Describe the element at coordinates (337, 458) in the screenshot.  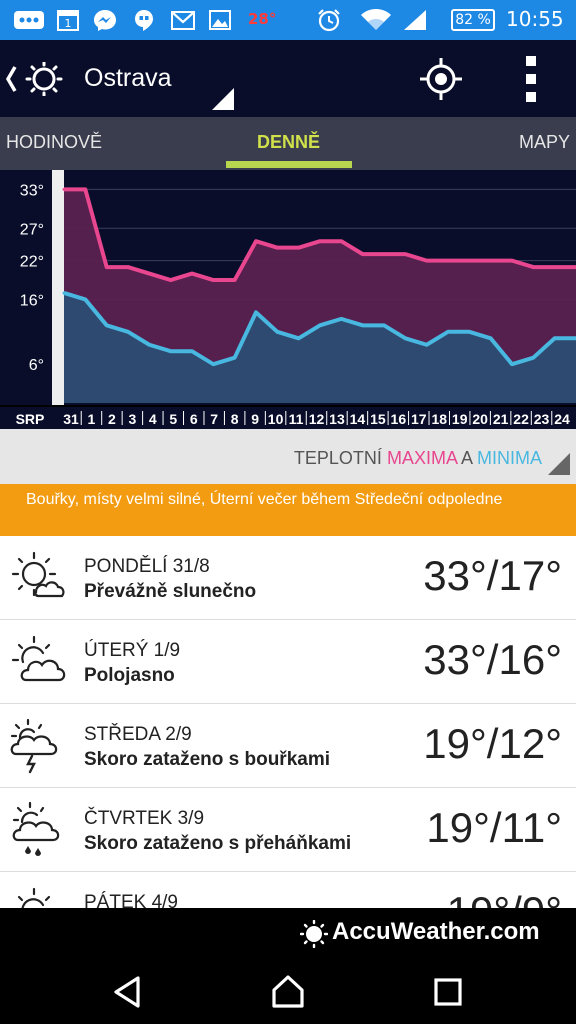
I see `legend-prefix: TEPLOTNÍ` at that location.